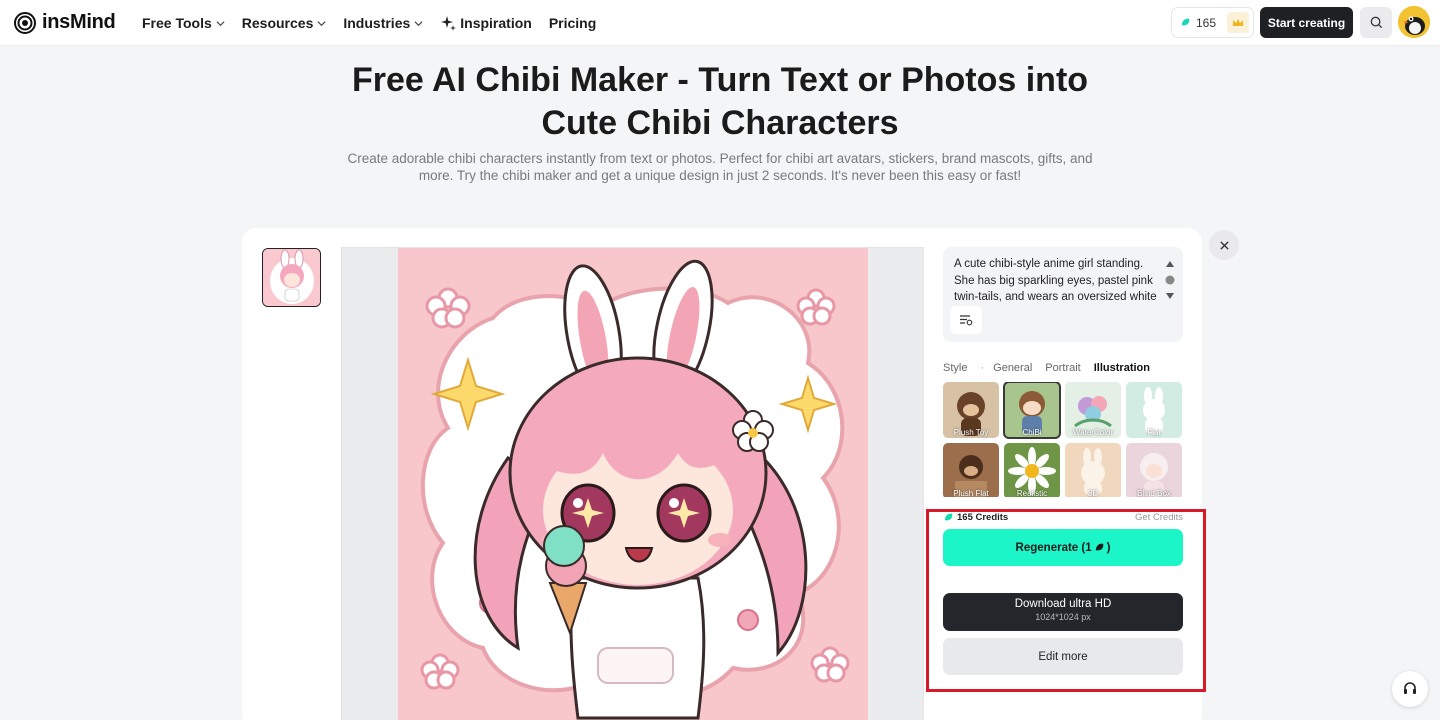  What do you see at coordinates (1154, 410) in the screenshot?
I see `style-flat: Flat` at bounding box center [1154, 410].